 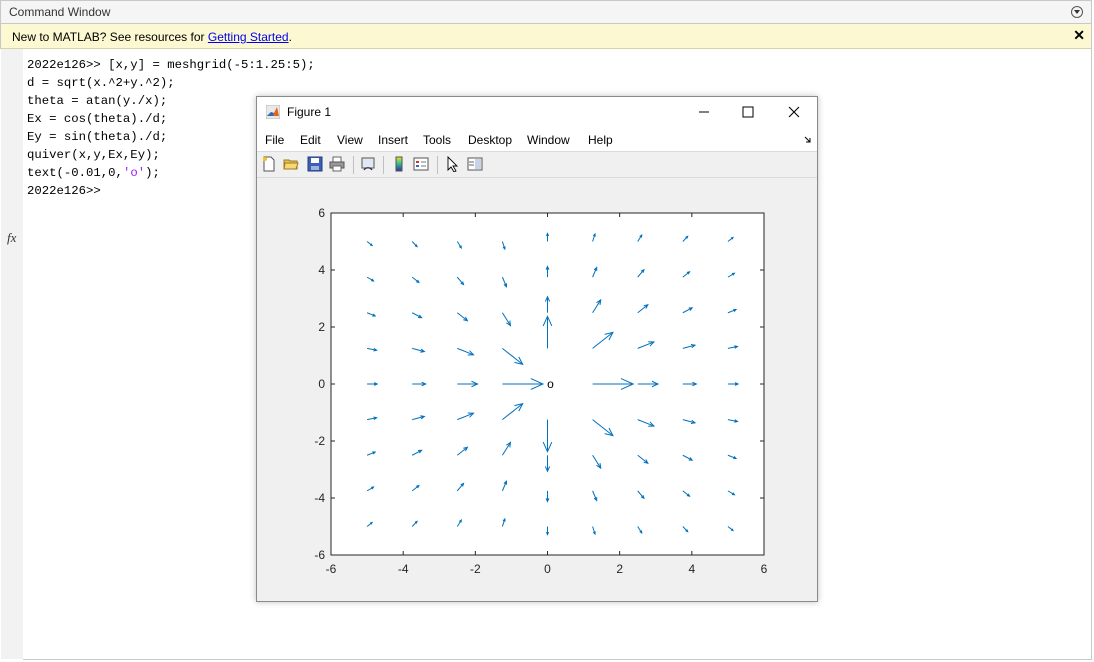 I want to click on close-icon, so click(x=794, y=112).